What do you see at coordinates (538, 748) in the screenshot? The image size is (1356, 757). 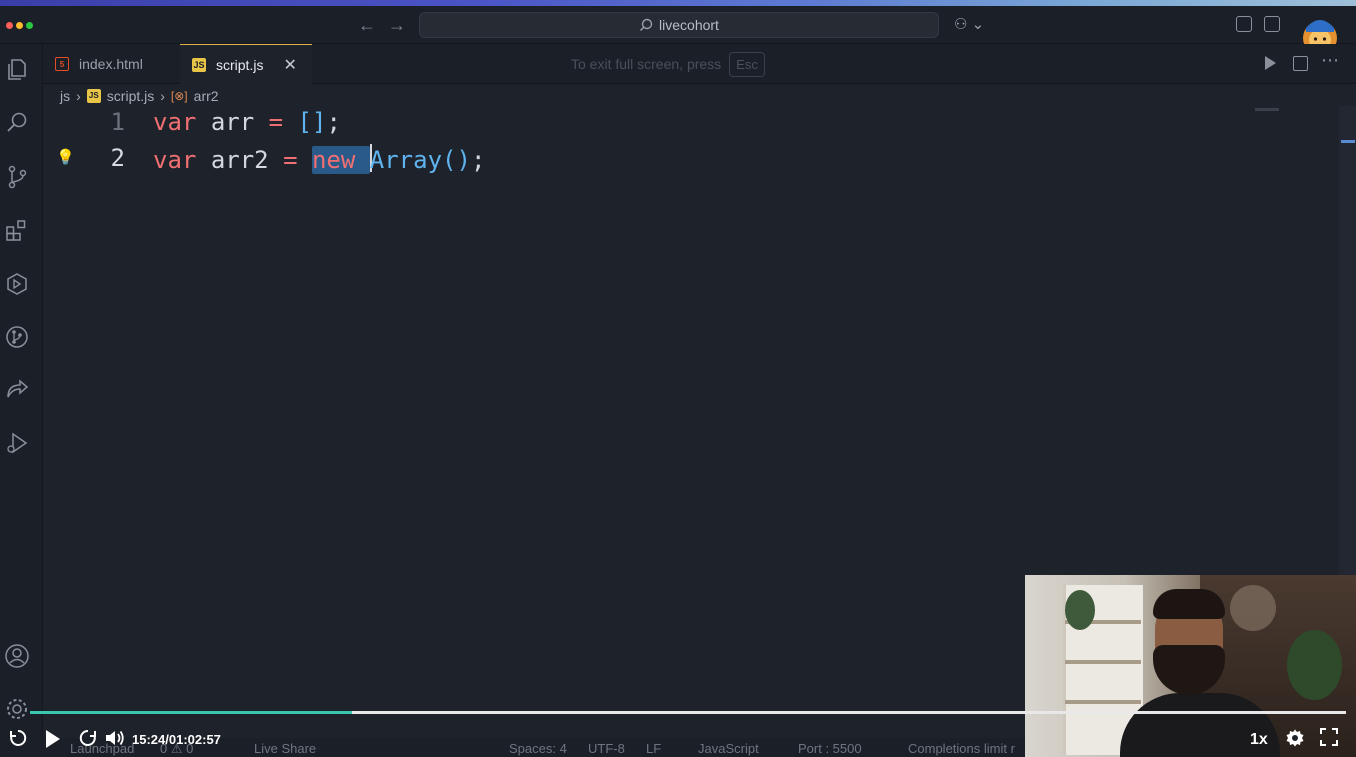 I see `status-spaces: Spaces: 4` at bounding box center [538, 748].